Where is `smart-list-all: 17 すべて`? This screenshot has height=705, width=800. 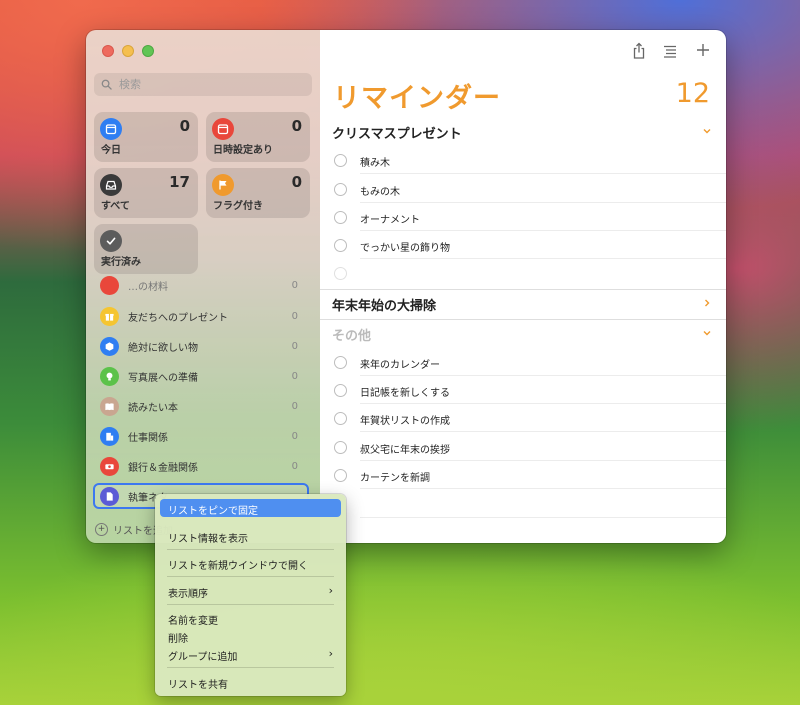 smart-list-all: 17 すべて is located at coordinates (146, 193).